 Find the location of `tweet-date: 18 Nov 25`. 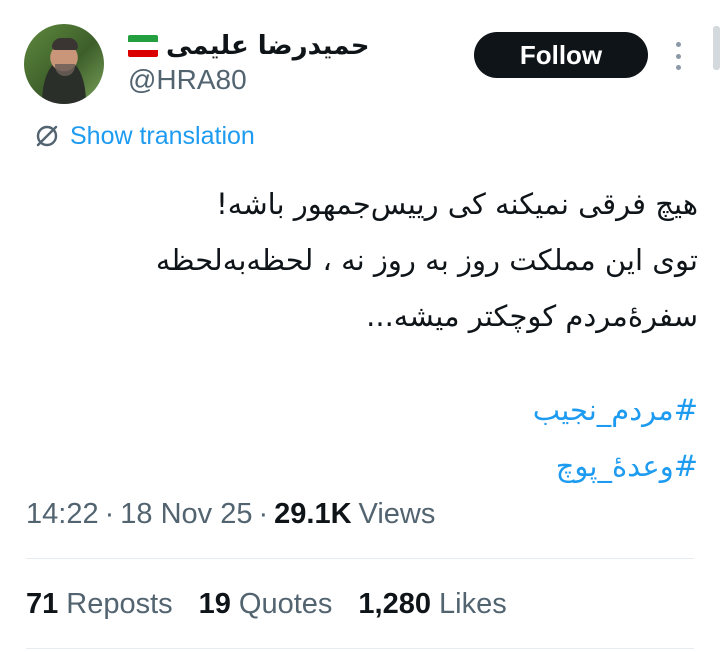

tweet-date: 18 Nov 25 is located at coordinates (186, 514).